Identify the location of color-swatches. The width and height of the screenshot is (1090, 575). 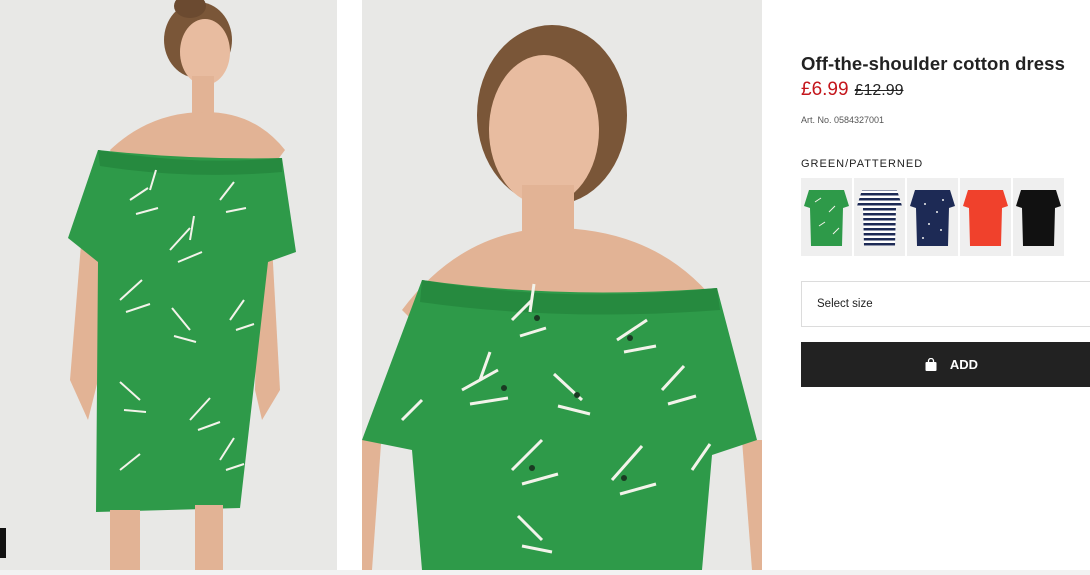
(945, 217).